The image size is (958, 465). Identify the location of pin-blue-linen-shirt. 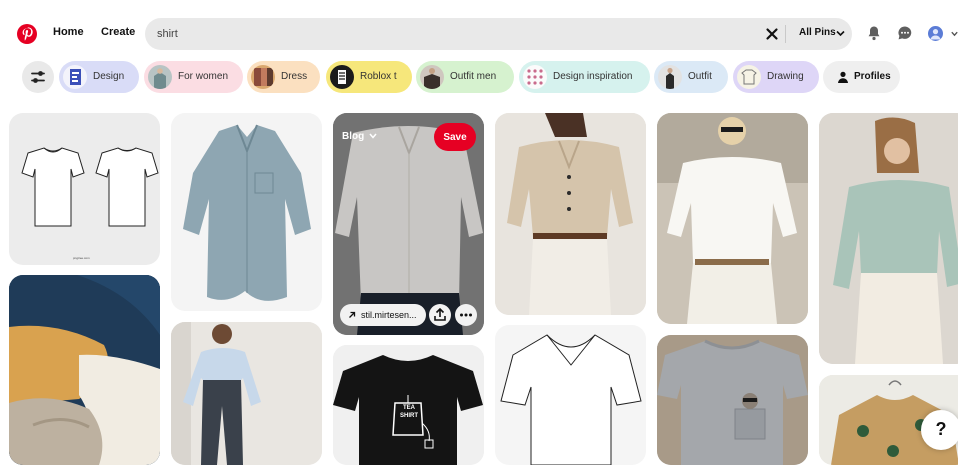
(246, 212).